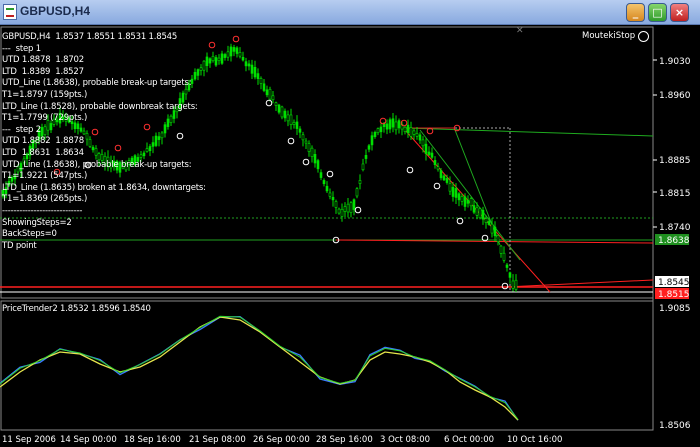 This screenshot has height=447, width=700. What do you see at coordinates (657, 12) in the screenshot?
I see `maximize-button: □` at bounding box center [657, 12].